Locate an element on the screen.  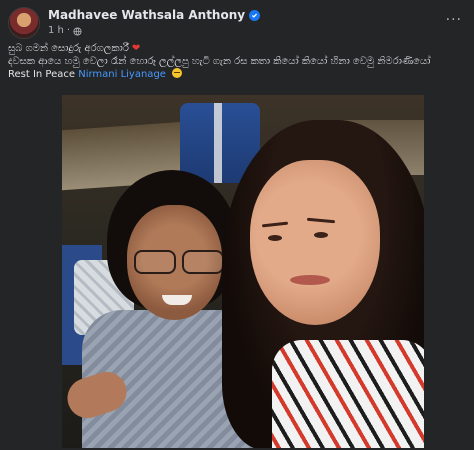
avatar is located at coordinates (24, 23).